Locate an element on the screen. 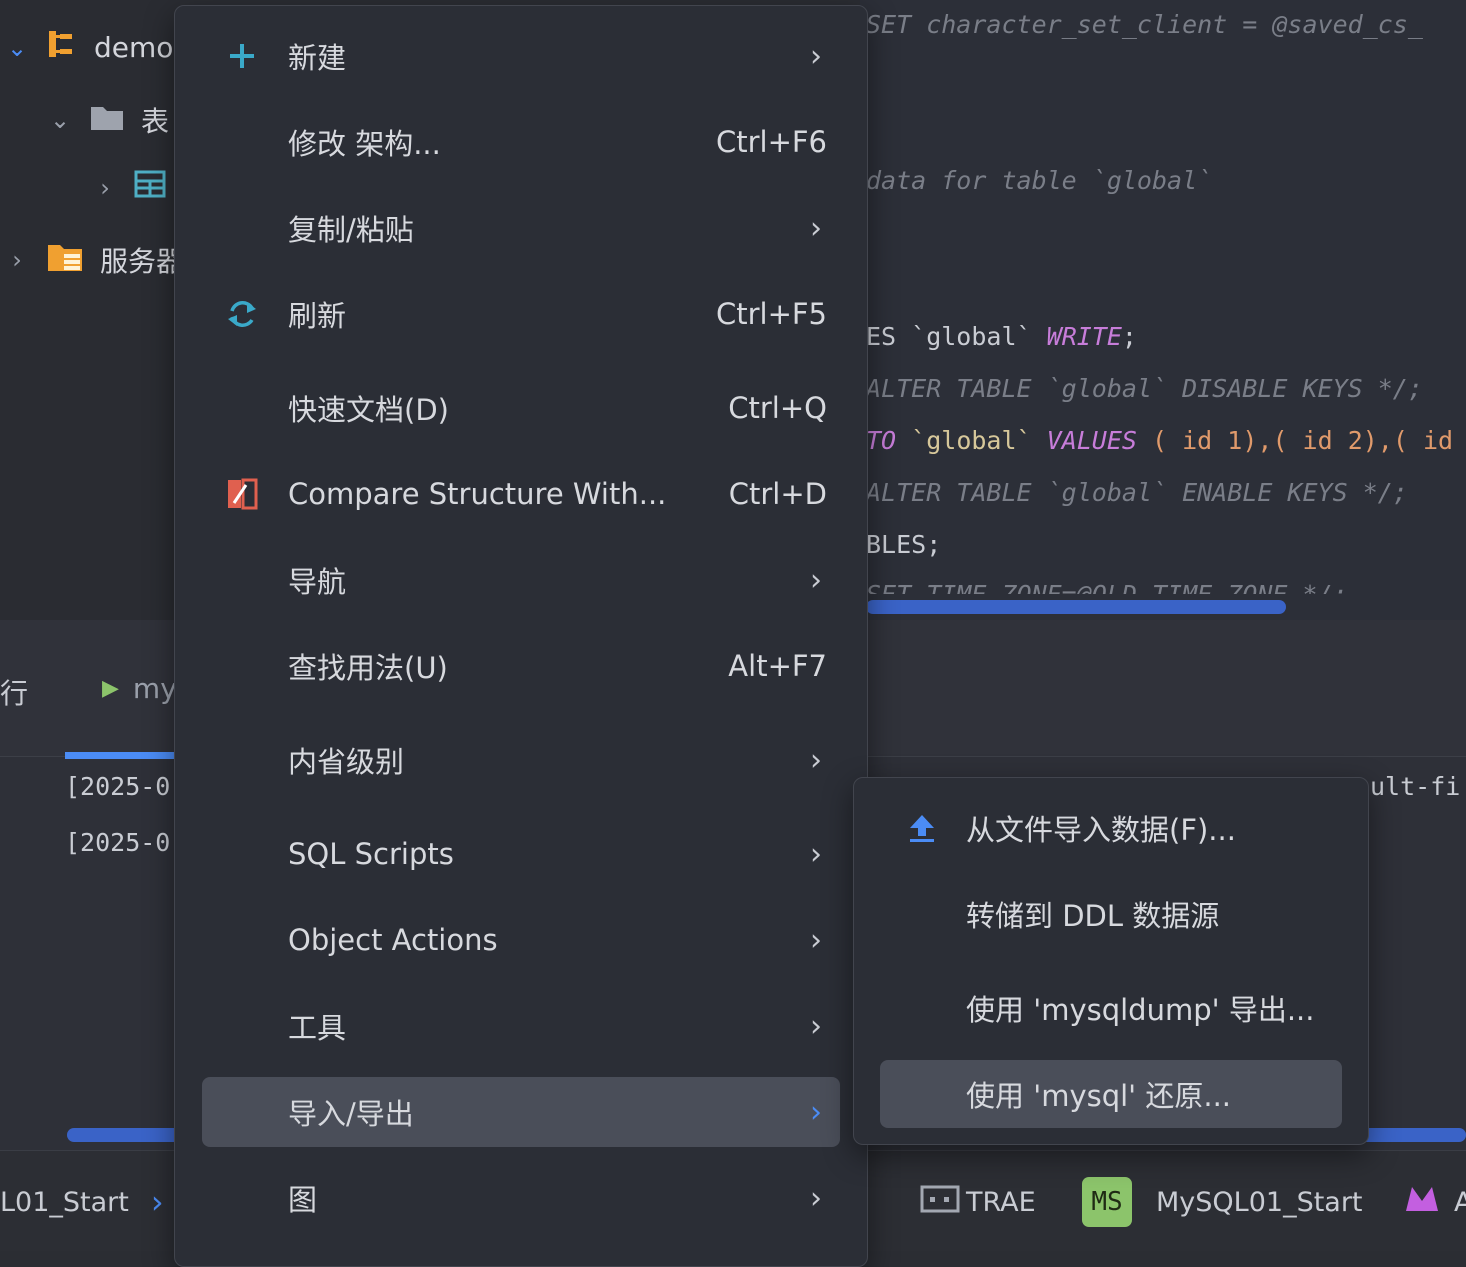 Image resolution: width=1466 pixels, height=1267 pixels. trae-label: TRAE is located at coordinates (1001, 1202).